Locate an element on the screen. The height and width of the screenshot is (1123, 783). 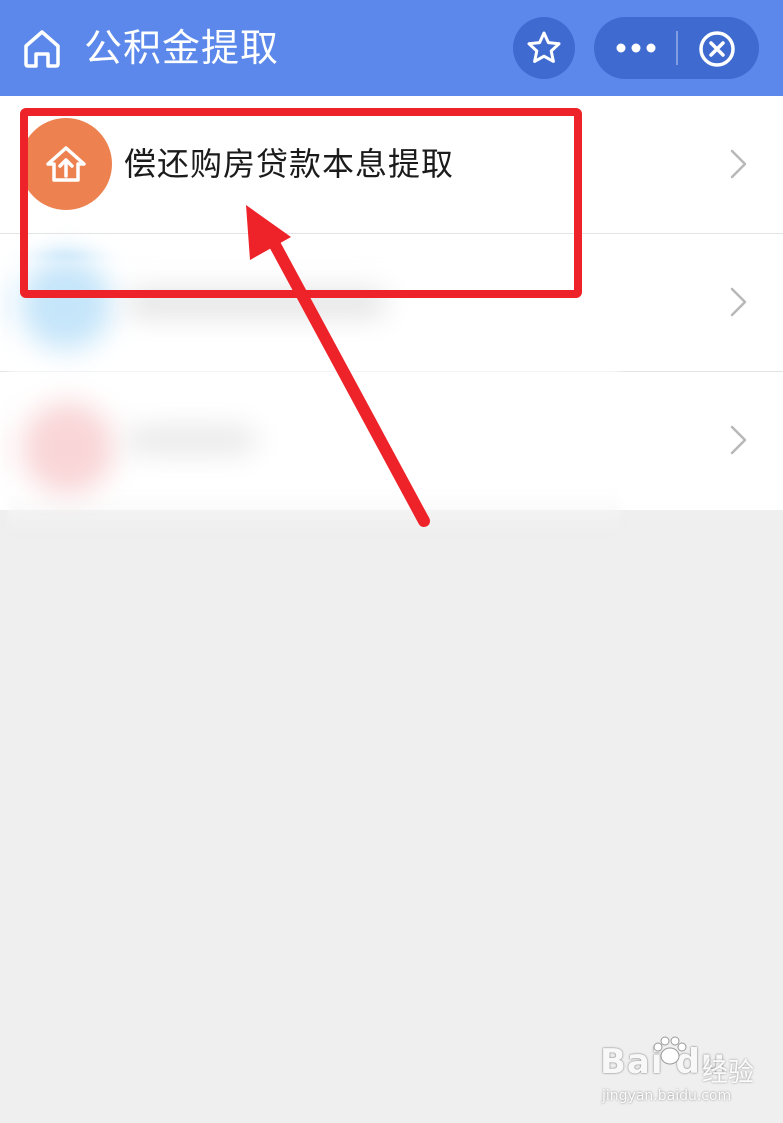
title-bar: 公积金提取 is located at coordinates (391, 48).